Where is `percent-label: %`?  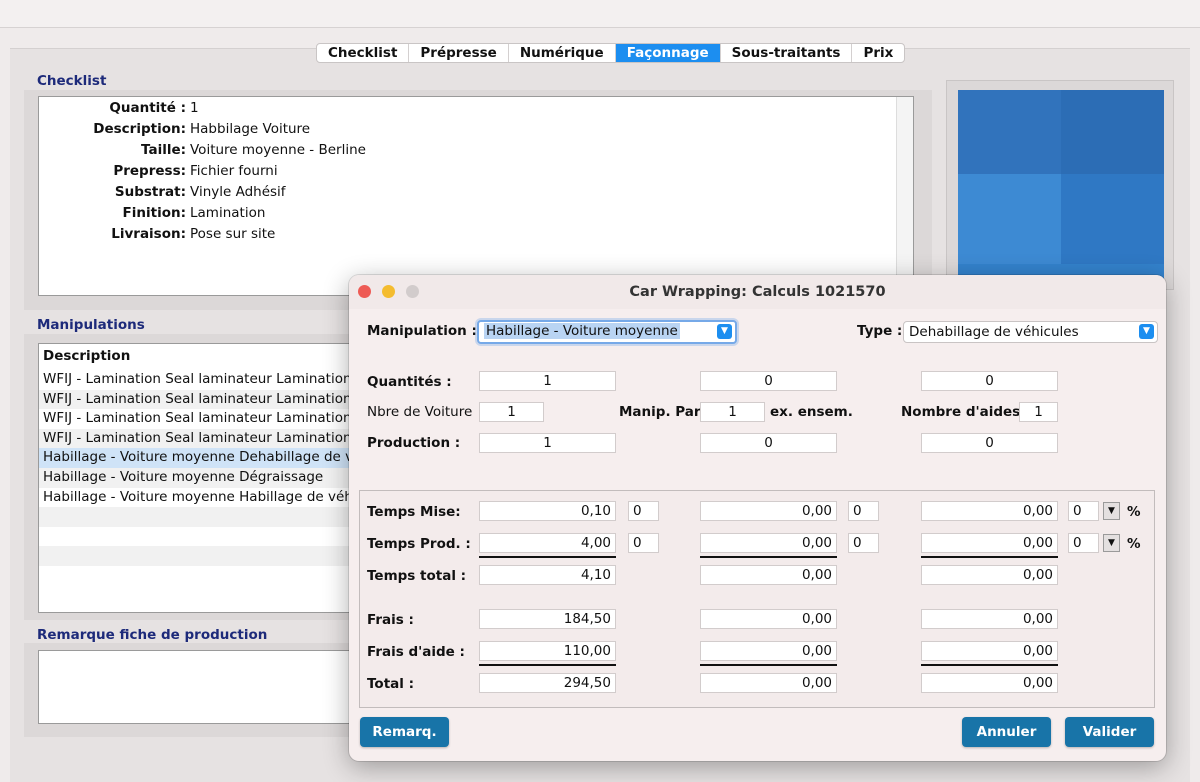
percent-label: % is located at coordinates (1134, 512).